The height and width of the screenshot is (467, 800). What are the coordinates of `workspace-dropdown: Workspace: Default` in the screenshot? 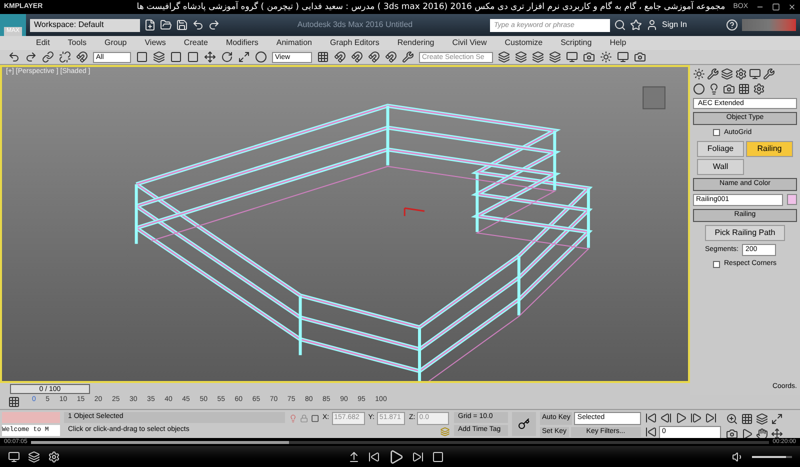 It's located at (85, 25).